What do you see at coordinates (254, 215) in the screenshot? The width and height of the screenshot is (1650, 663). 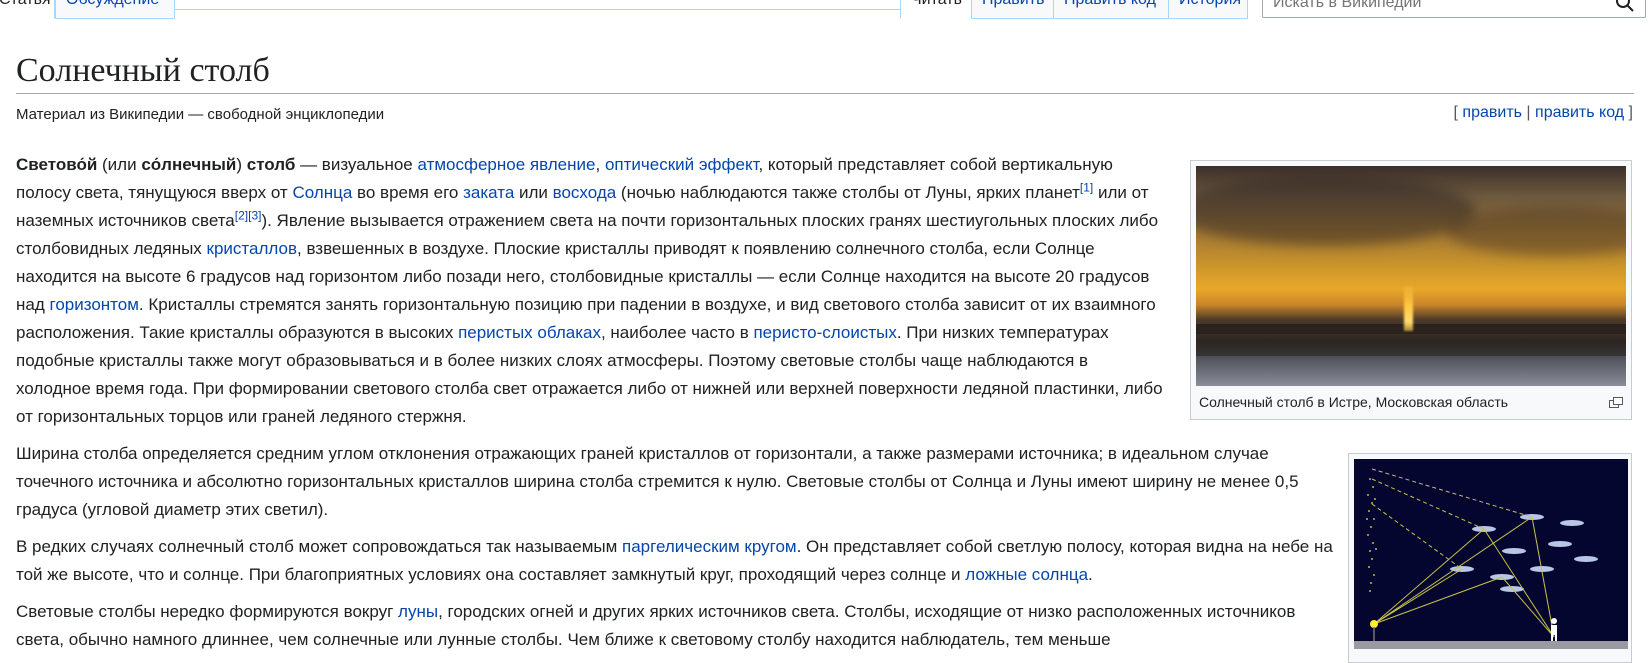 I see `reference-3: [3]` at bounding box center [254, 215].